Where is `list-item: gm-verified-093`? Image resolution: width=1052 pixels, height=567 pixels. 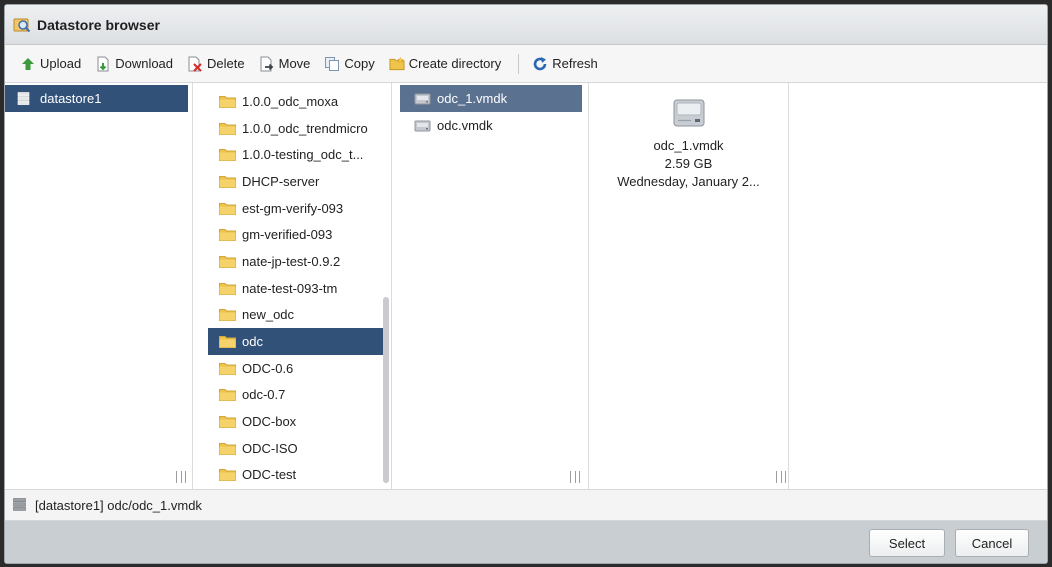 list-item: gm-verified-093 is located at coordinates (288, 234).